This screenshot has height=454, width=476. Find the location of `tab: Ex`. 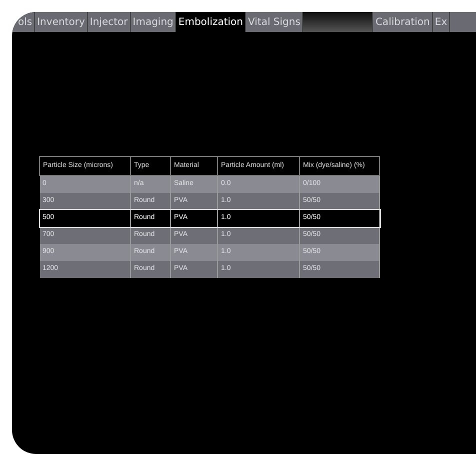

tab: Ex is located at coordinates (441, 22).